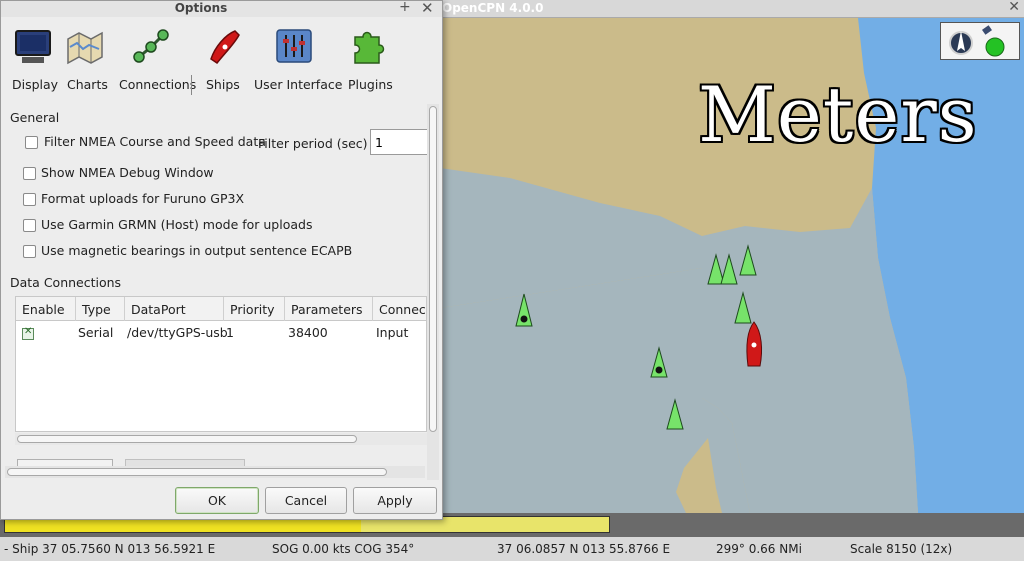  I want to click on data-connections-heading: Data Connections, so click(66, 282).